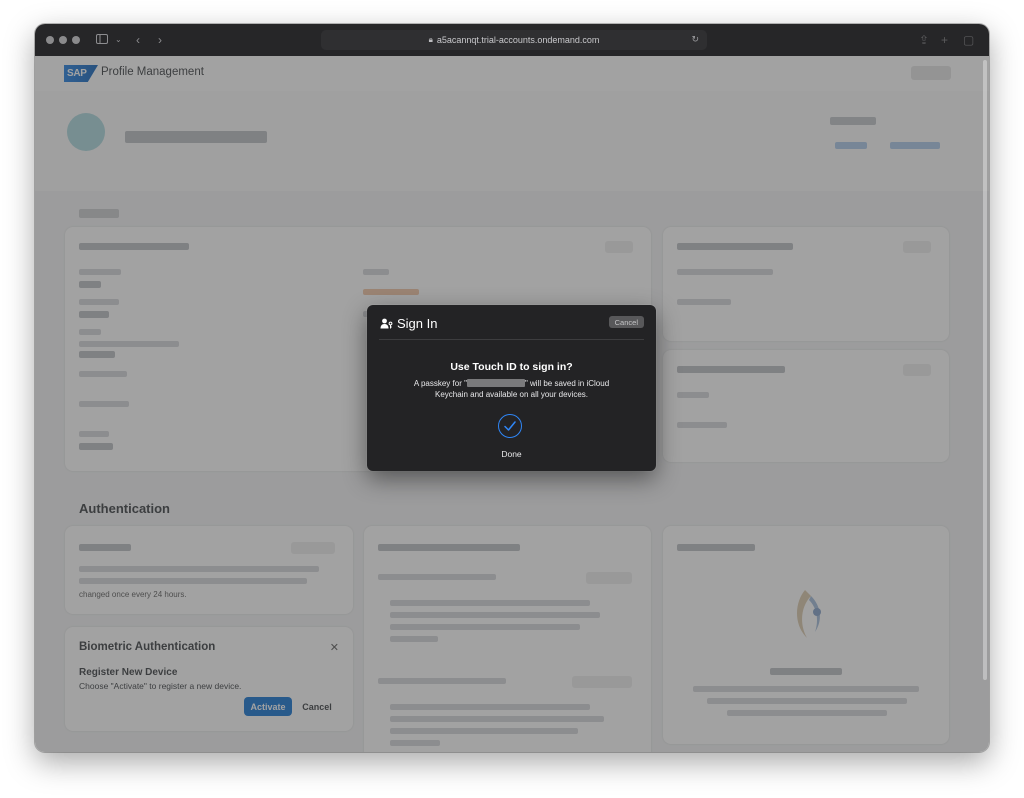  What do you see at coordinates (518, 40) in the screenshot?
I see `address-bar-url: a5acannqt.trial-accounts.ondemand.com` at bounding box center [518, 40].